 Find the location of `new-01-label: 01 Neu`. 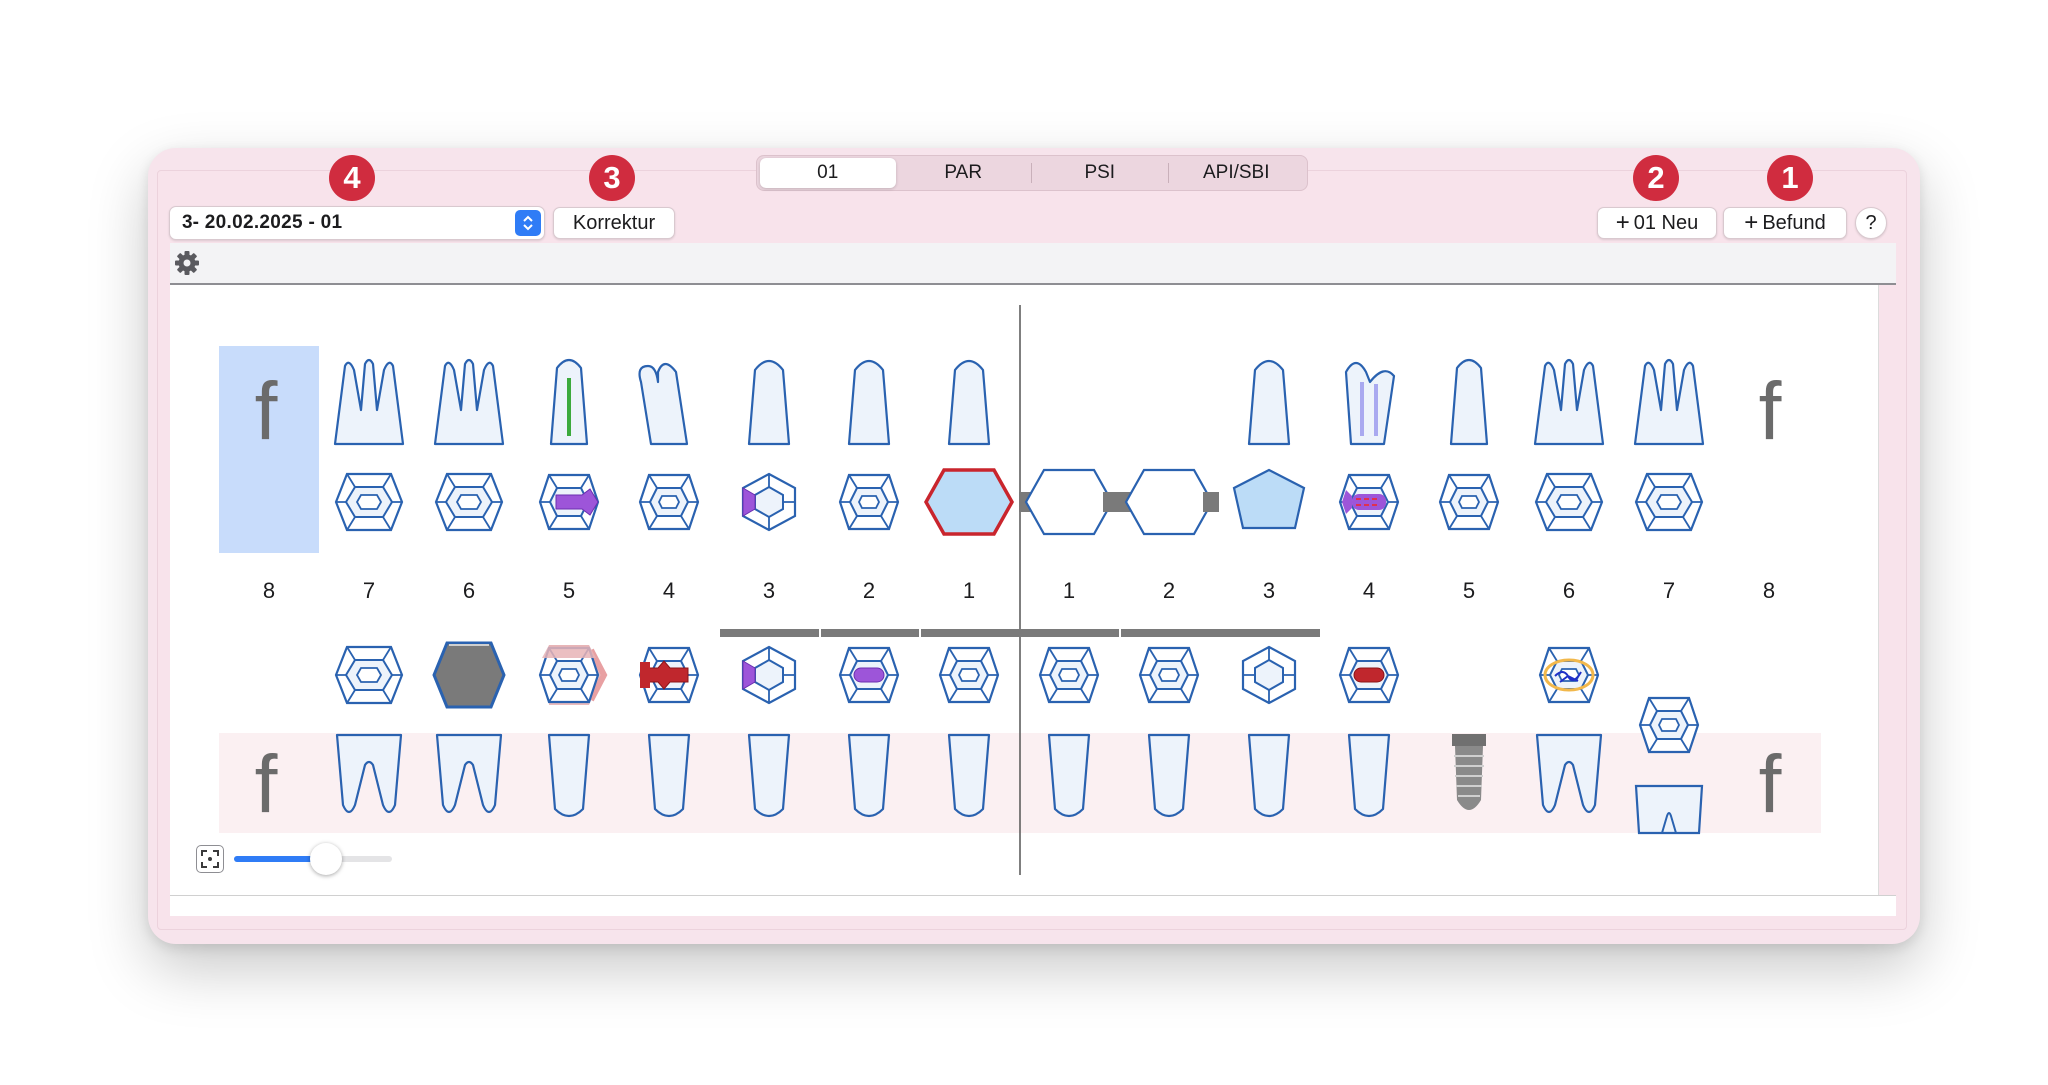

new-01-label: 01 Neu is located at coordinates (1666, 222).